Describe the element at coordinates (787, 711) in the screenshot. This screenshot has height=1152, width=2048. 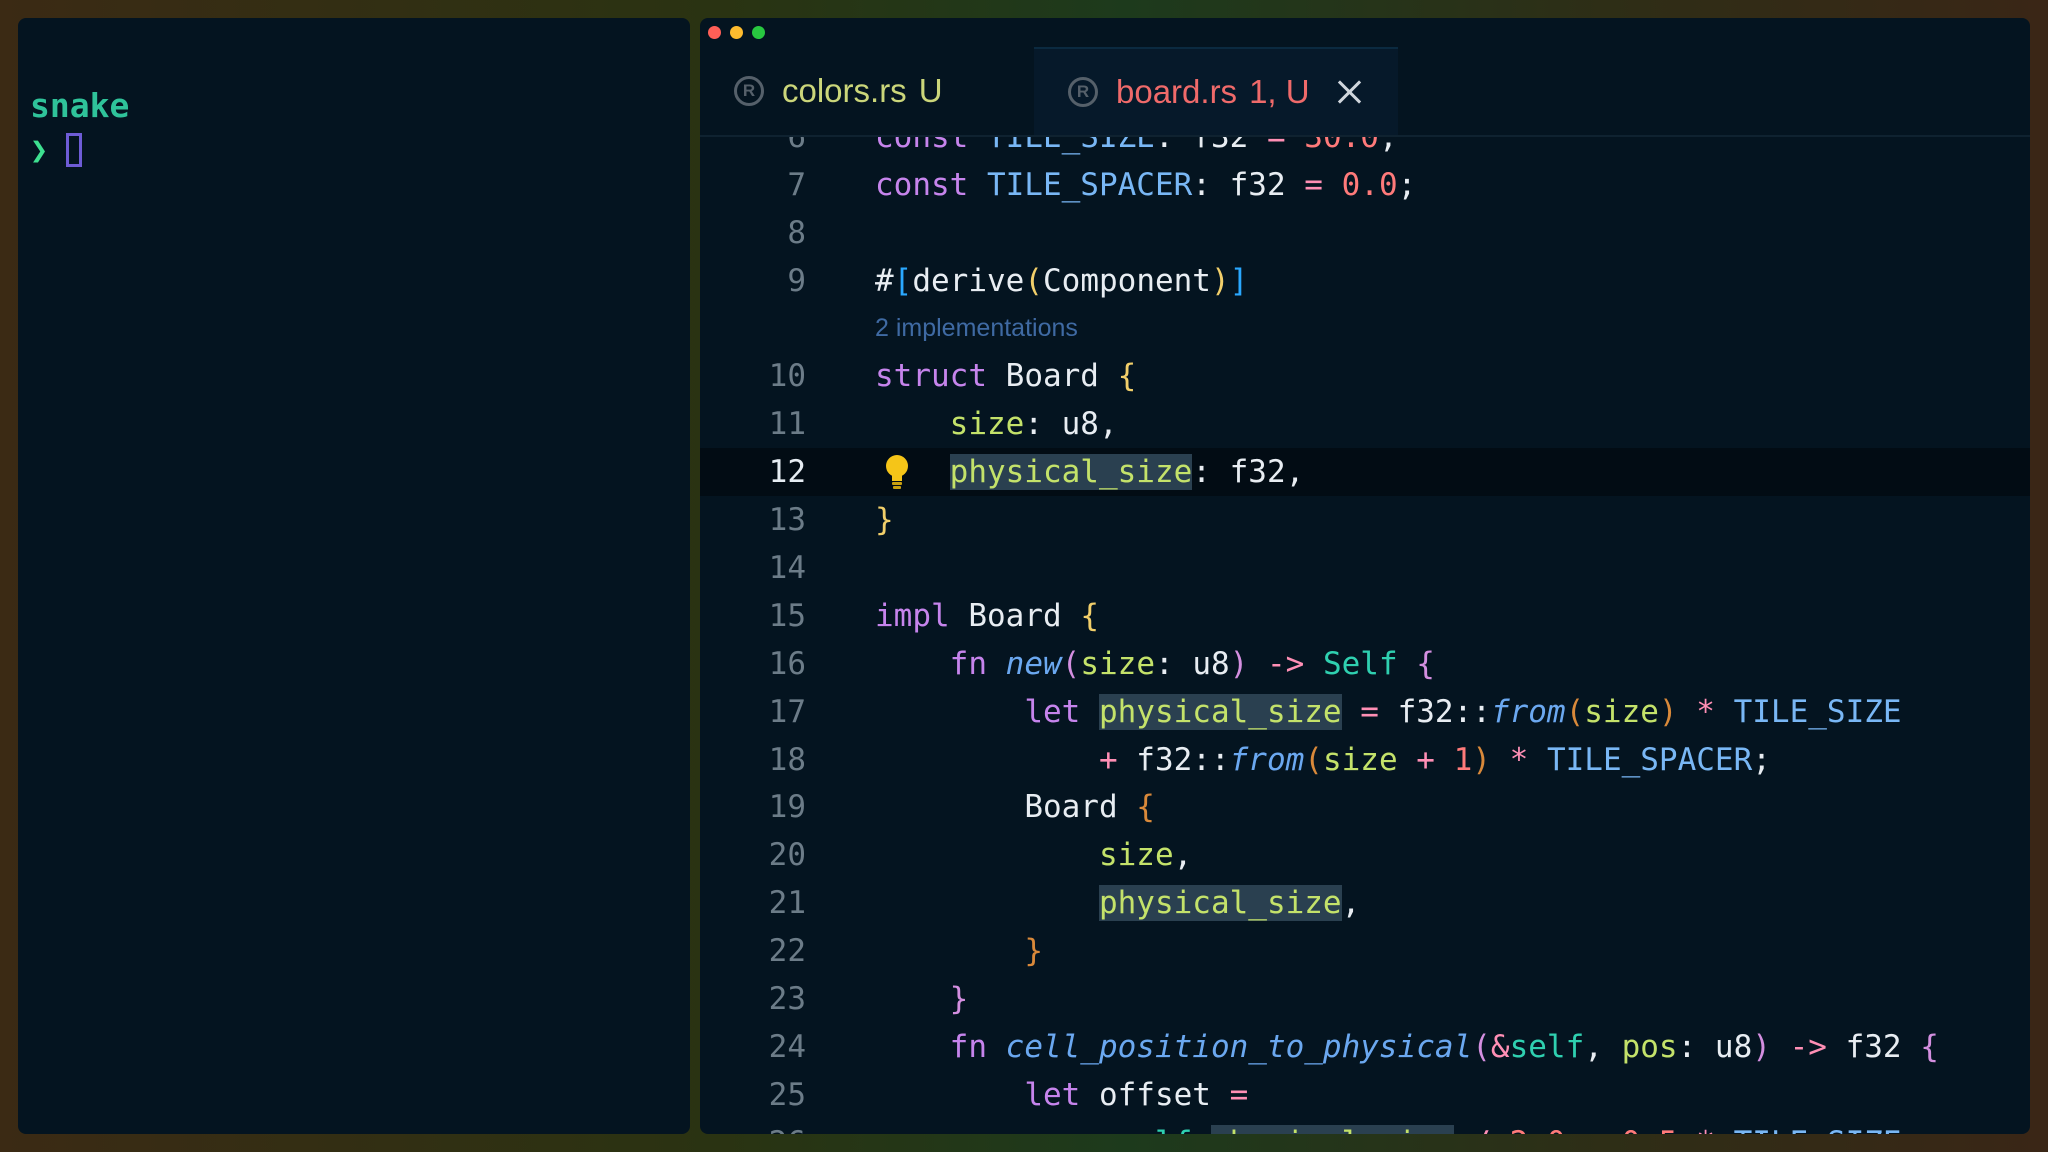
I see `line-number: 17` at that location.